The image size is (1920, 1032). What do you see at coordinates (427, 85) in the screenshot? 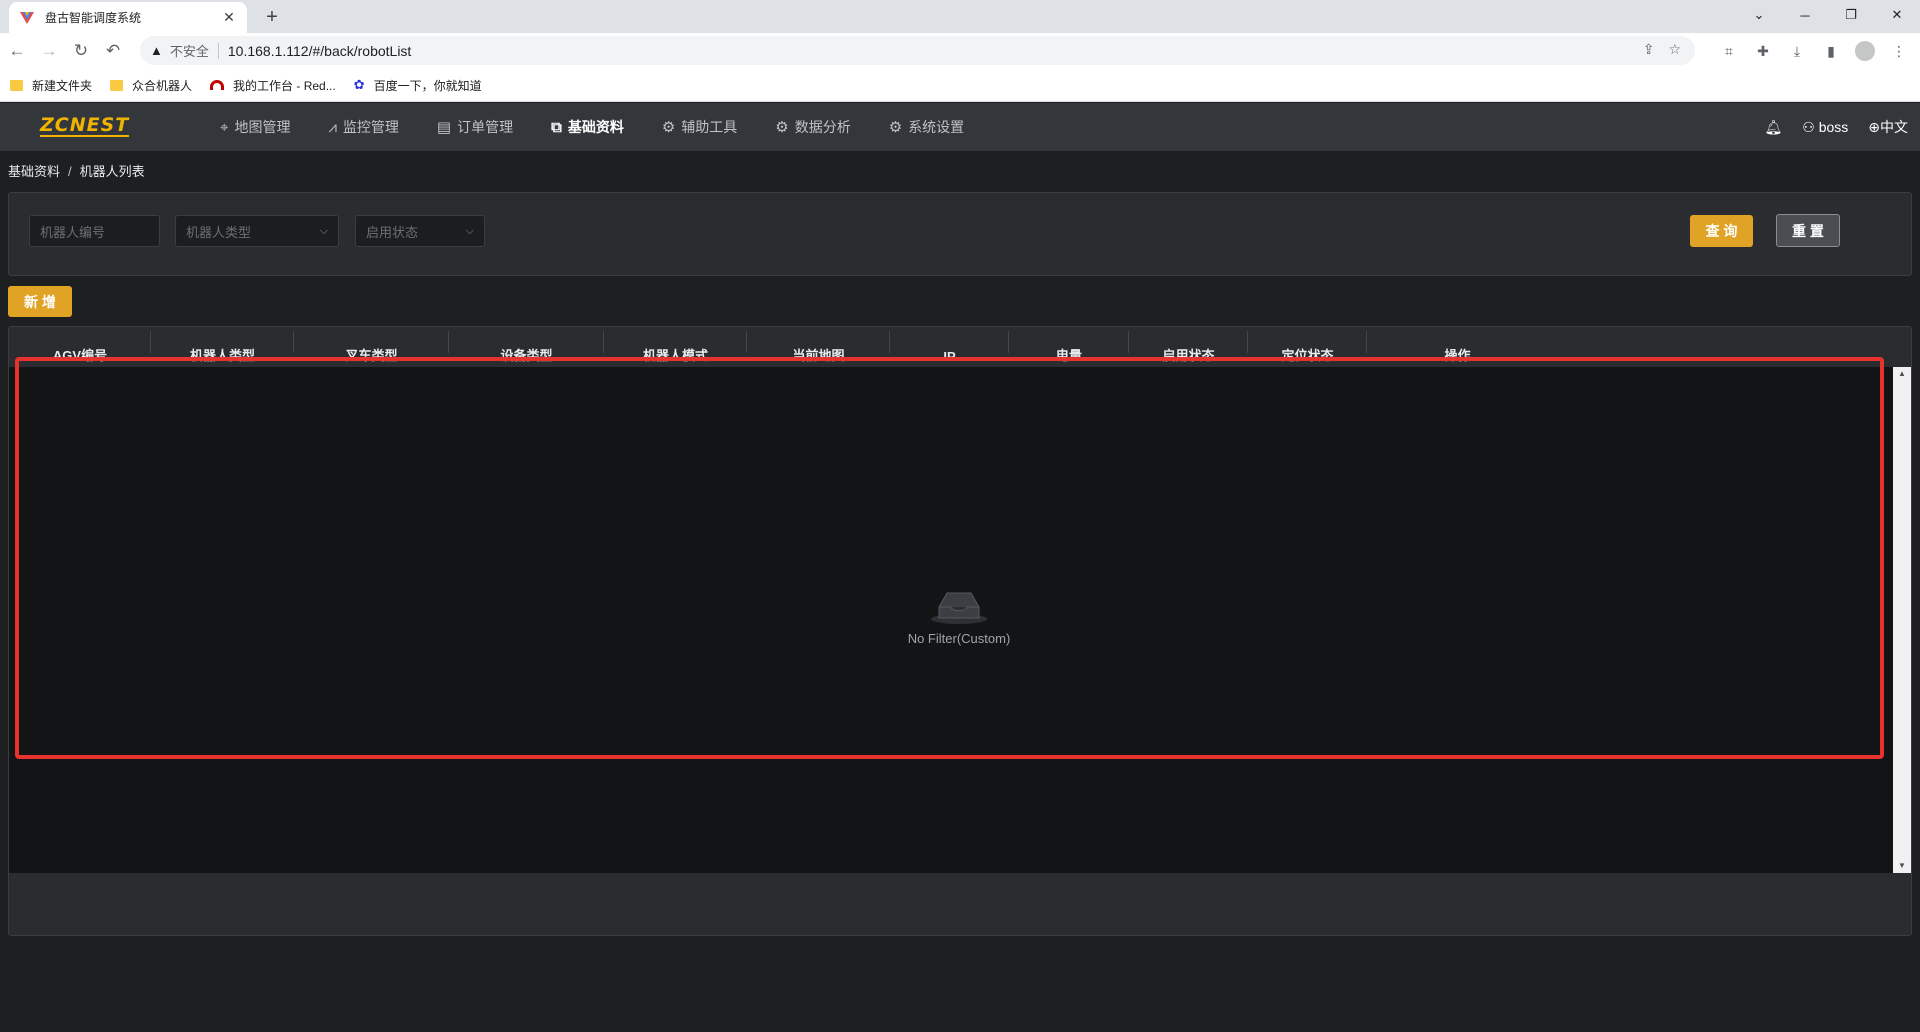
I see `bookmark-label: 百度一下，你就知道` at bounding box center [427, 85].